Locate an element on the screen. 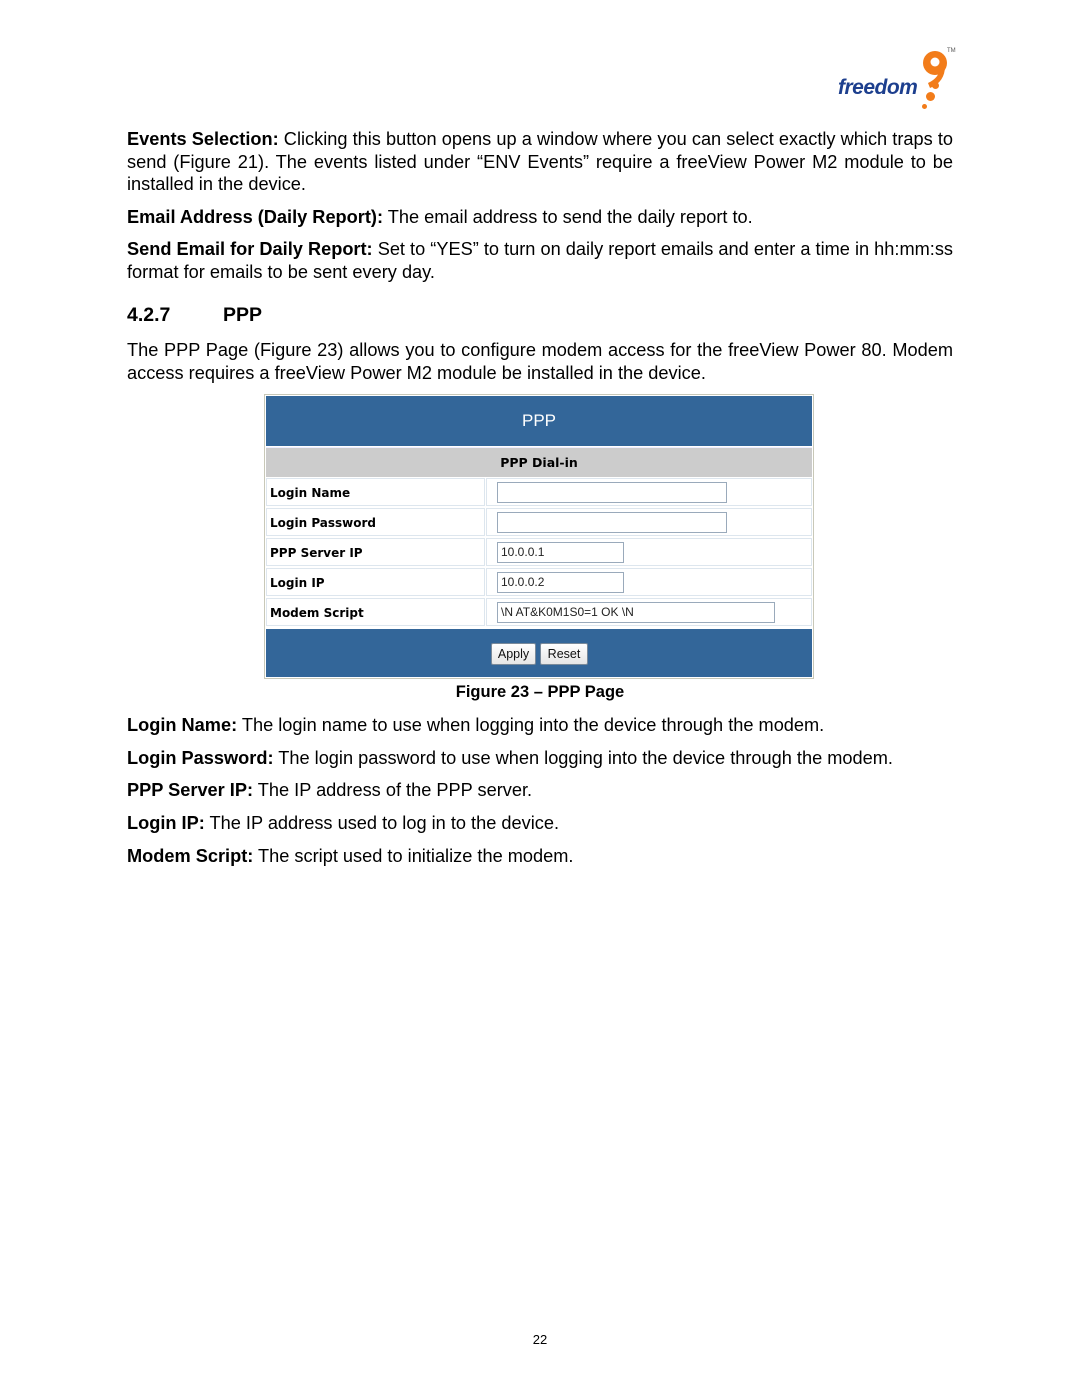 The image size is (1080, 1397). reset-button: Reset is located at coordinates (564, 654).